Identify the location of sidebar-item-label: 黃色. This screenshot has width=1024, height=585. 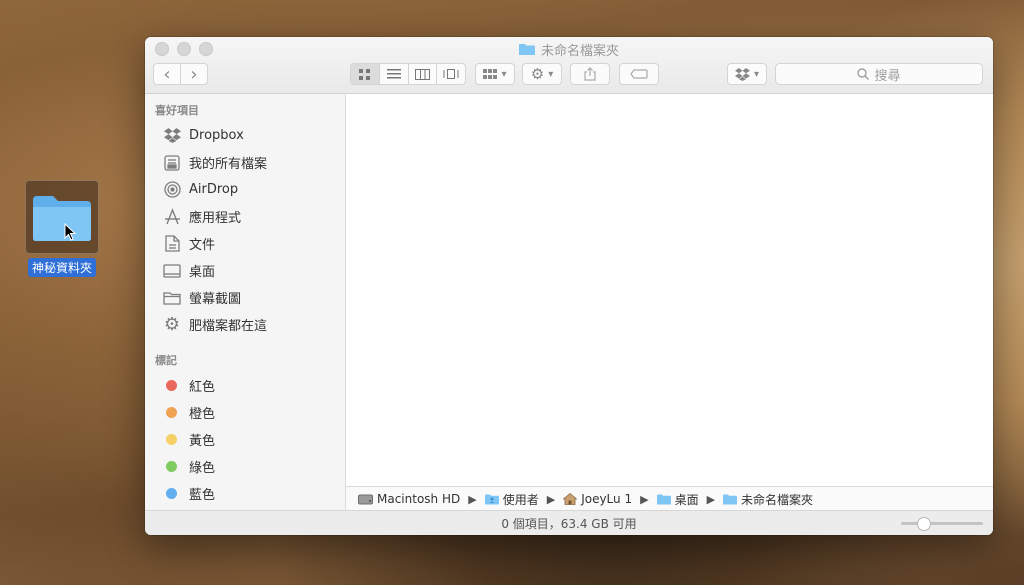
(202, 441).